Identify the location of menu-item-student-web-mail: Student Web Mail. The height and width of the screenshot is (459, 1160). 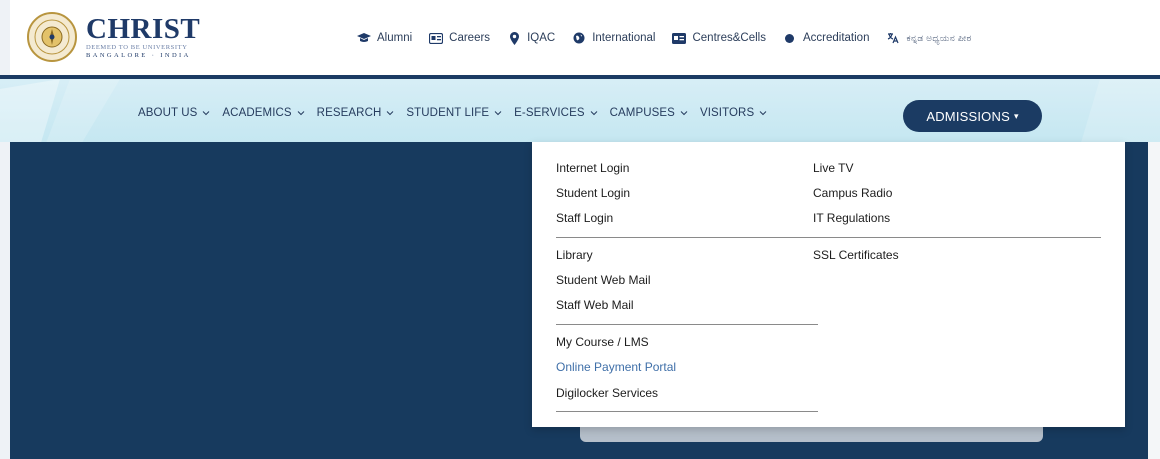
(603, 280).